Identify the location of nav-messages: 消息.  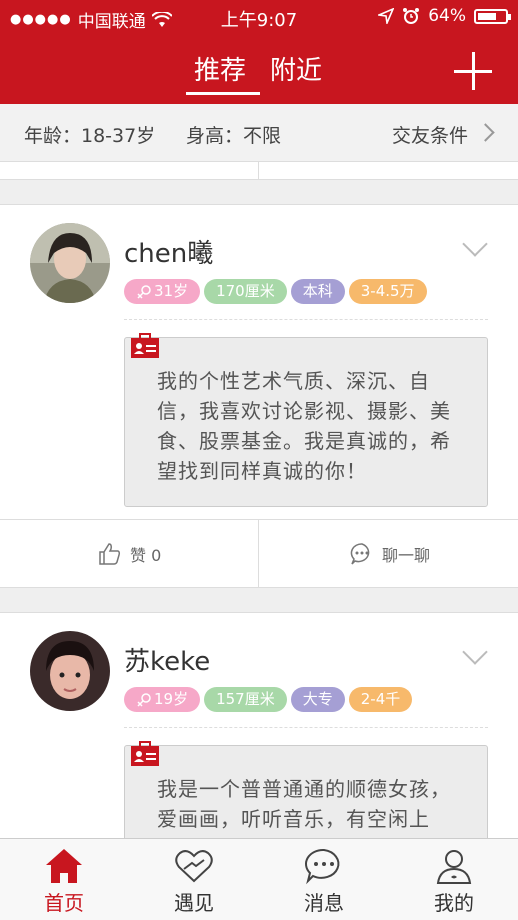
(324, 881).